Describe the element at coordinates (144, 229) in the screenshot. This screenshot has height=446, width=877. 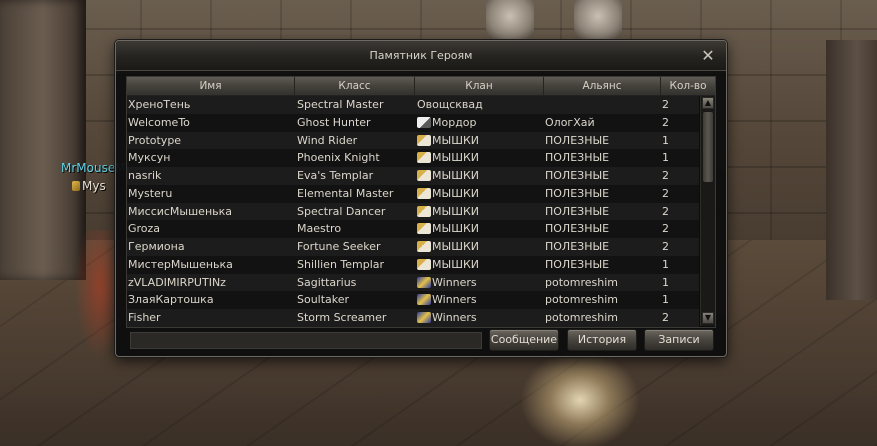
I see `hero-name-cell: Groza` at that location.